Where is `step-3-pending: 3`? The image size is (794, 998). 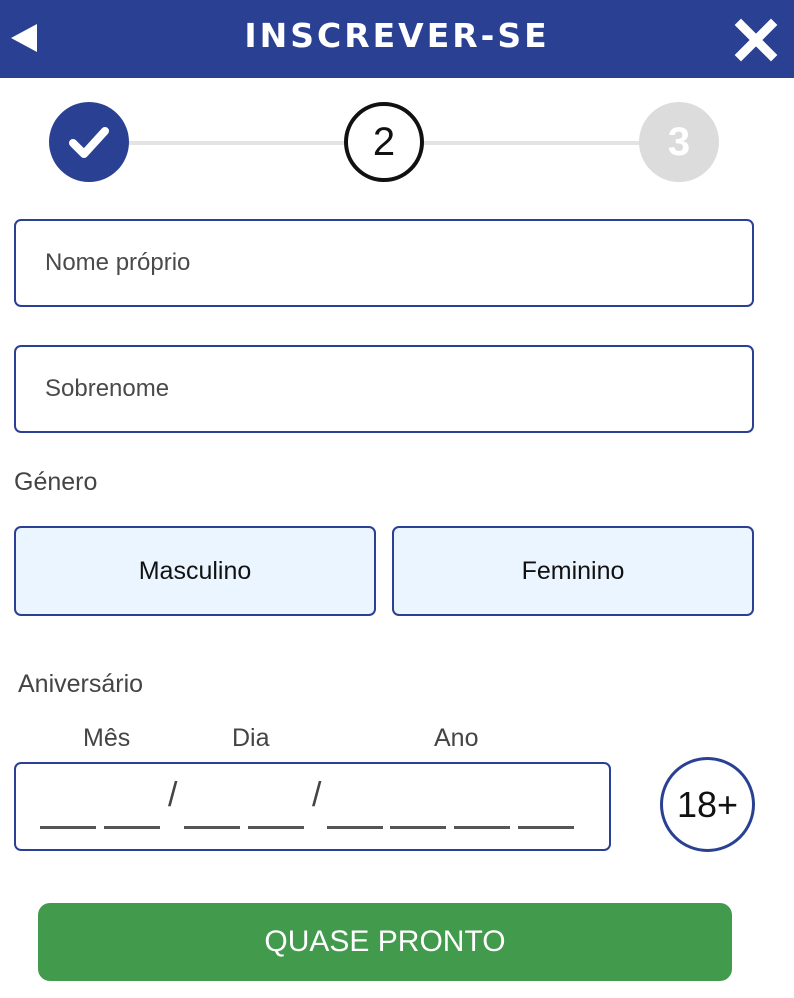 step-3-pending: 3 is located at coordinates (679, 142).